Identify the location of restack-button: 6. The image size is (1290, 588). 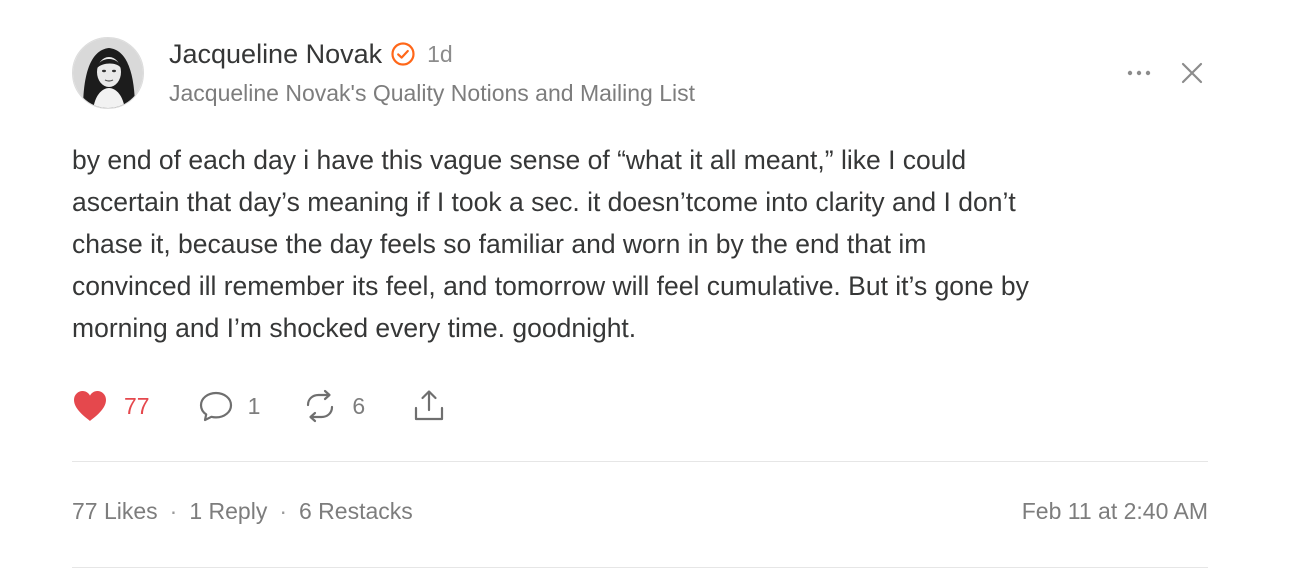
(333, 406).